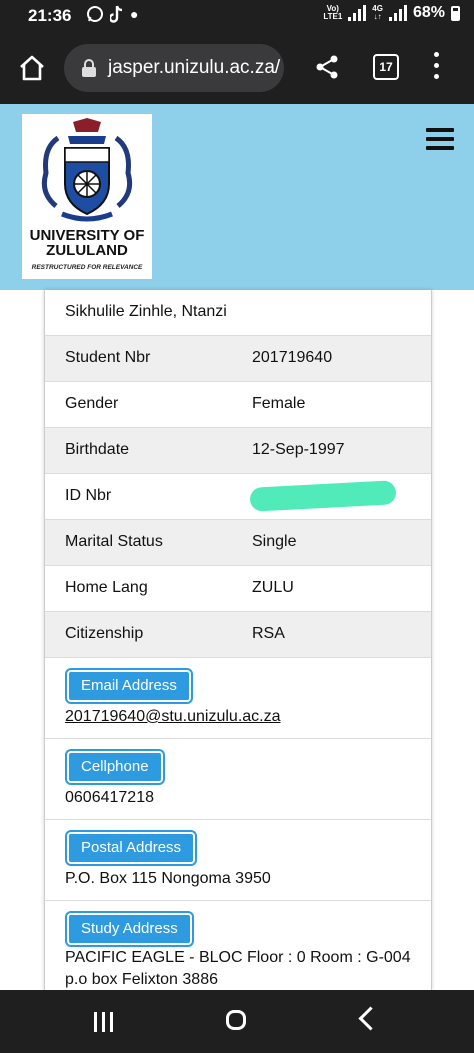 This screenshot has width=474, height=1053. What do you see at coordinates (108, 357) in the screenshot?
I see `row-label: Student Nbr` at bounding box center [108, 357].